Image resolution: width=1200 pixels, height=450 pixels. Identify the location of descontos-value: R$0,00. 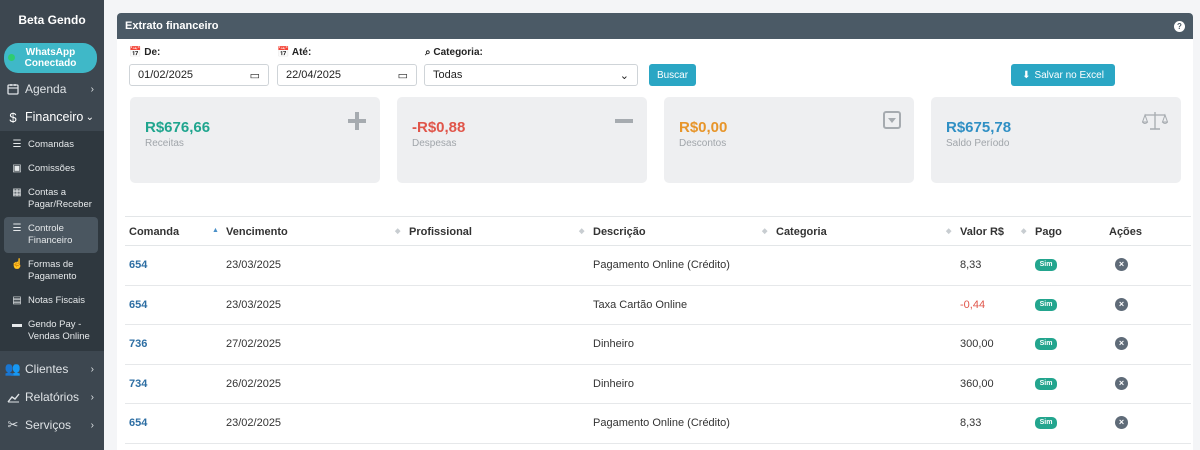
(703, 127).